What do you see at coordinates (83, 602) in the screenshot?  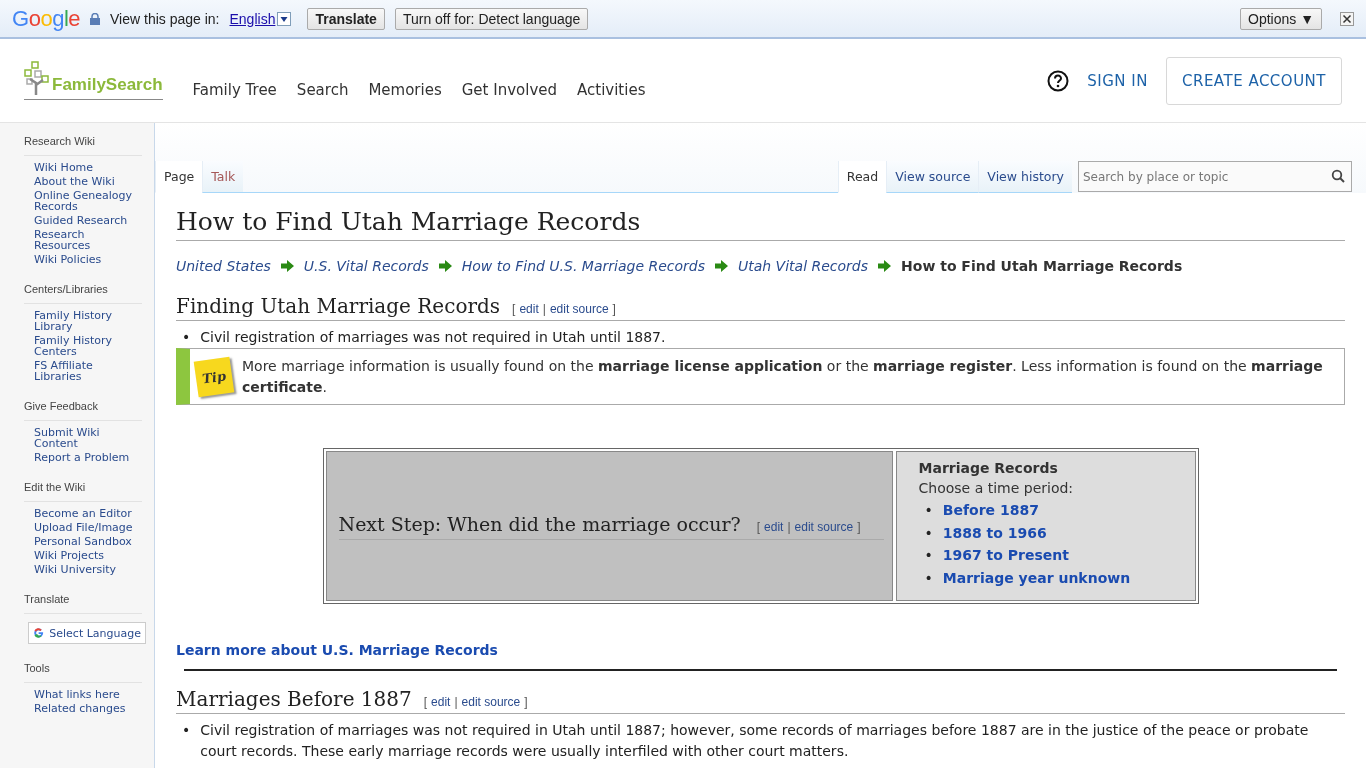 I see `sidebar-heading: Translate` at bounding box center [83, 602].